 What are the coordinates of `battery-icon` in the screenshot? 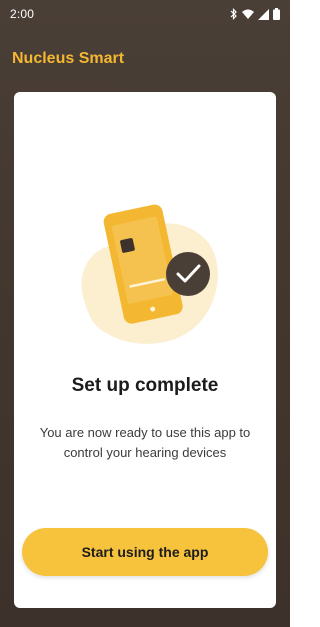 It's located at (276, 14).